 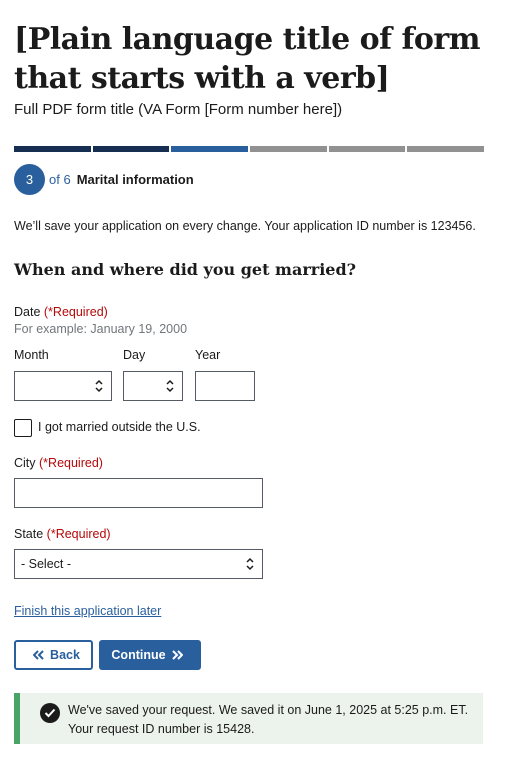 I want to click on state-label-group: State (*Required), so click(x=62, y=534).